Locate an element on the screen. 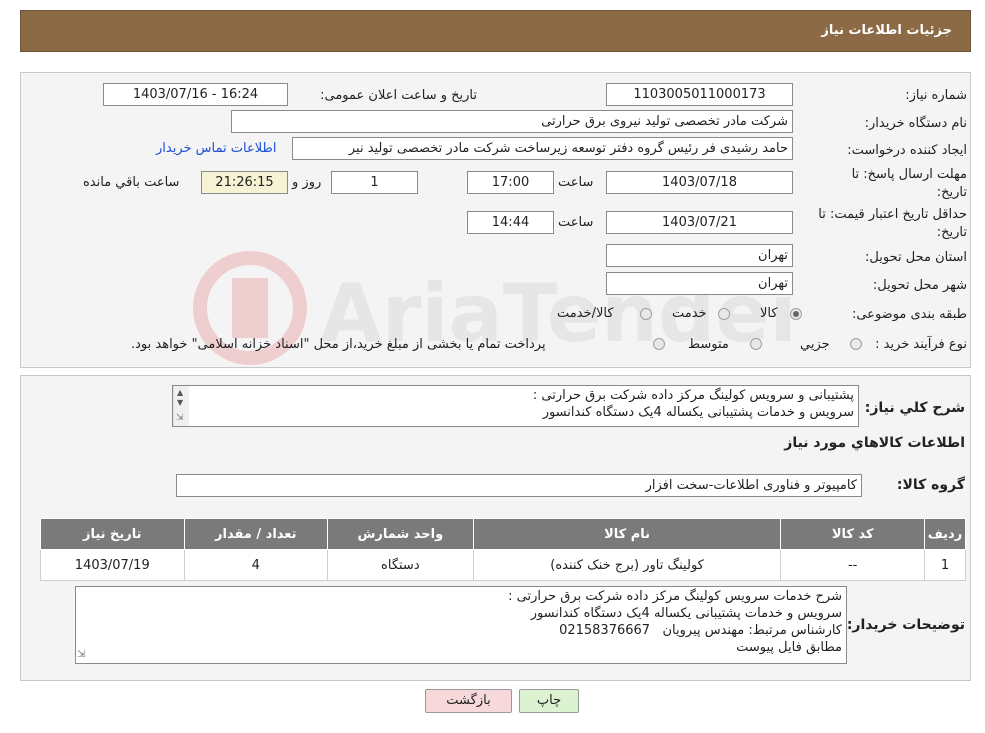 This screenshot has height=733, width=985. col-header-date: تاریخ نیاز is located at coordinates (112, 534).